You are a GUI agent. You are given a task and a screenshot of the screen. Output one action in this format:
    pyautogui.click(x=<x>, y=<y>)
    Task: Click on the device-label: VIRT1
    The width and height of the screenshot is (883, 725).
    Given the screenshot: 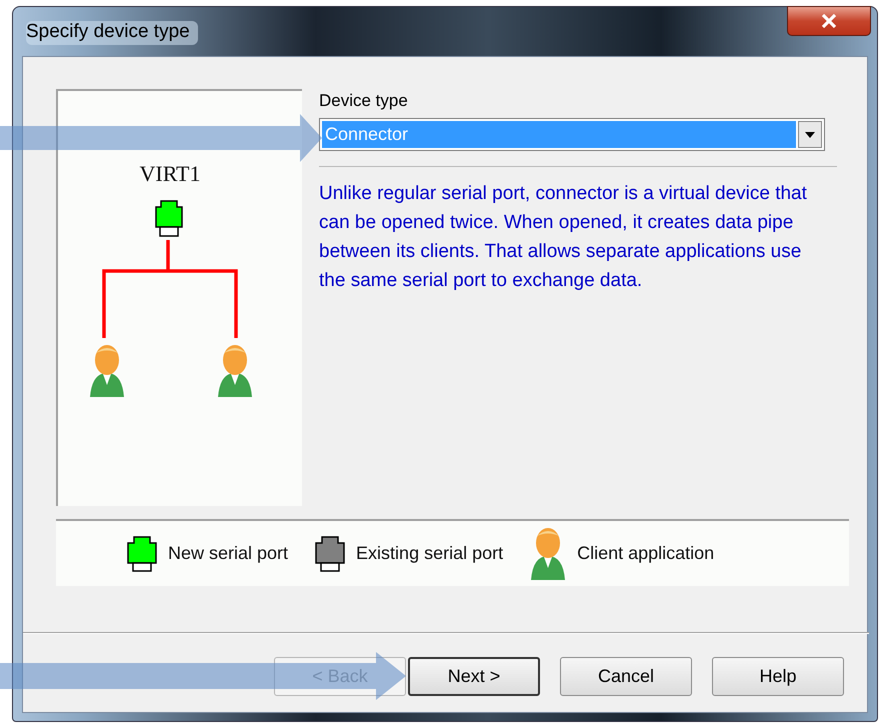 What is the action you would take?
    pyautogui.click(x=170, y=174)
    